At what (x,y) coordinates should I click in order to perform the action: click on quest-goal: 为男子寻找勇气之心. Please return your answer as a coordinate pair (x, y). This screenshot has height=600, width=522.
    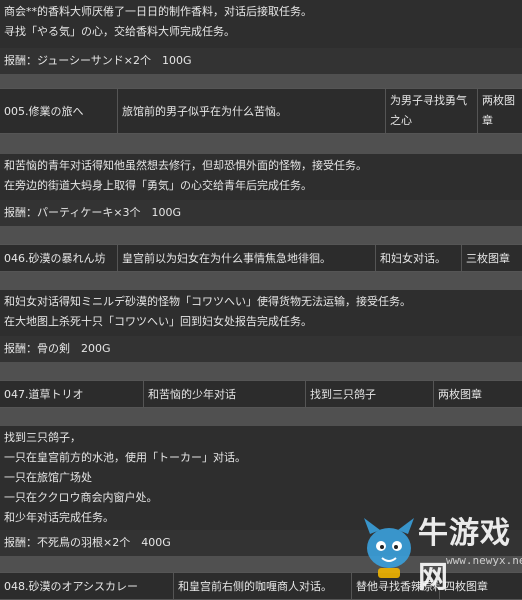
    Looking at the image, I should click on (432, 111).